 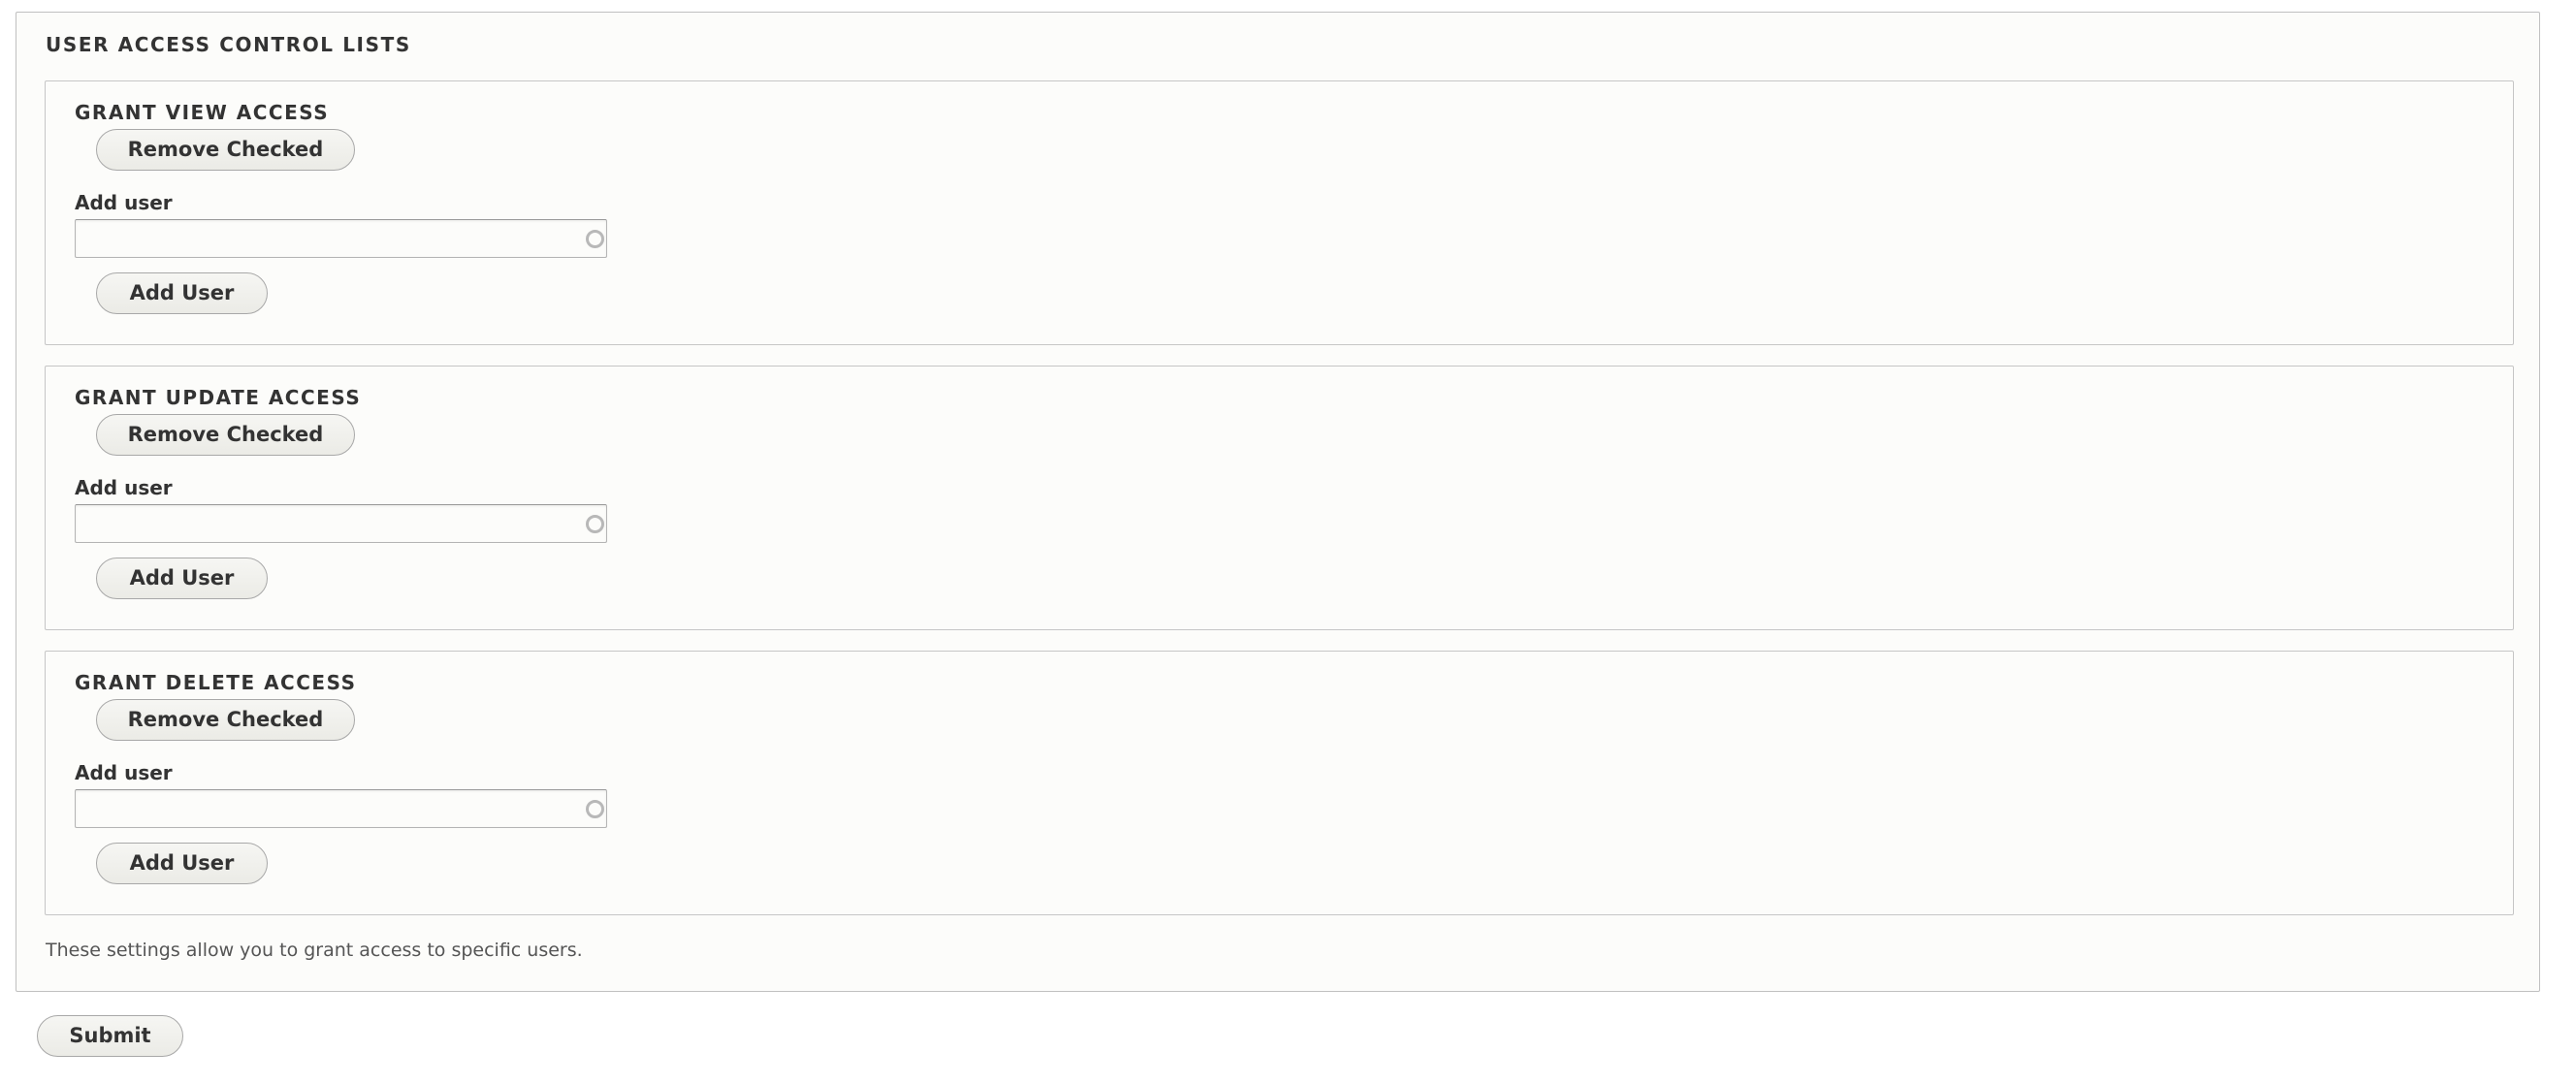 I want to click on submit-button: Submit, so click(x=110, y=1036).